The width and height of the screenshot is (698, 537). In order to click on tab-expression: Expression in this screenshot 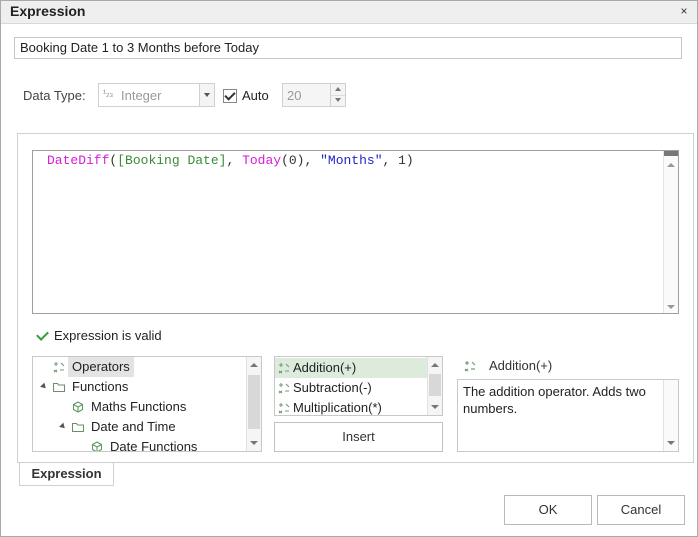, I will do `click(66, 474)`.